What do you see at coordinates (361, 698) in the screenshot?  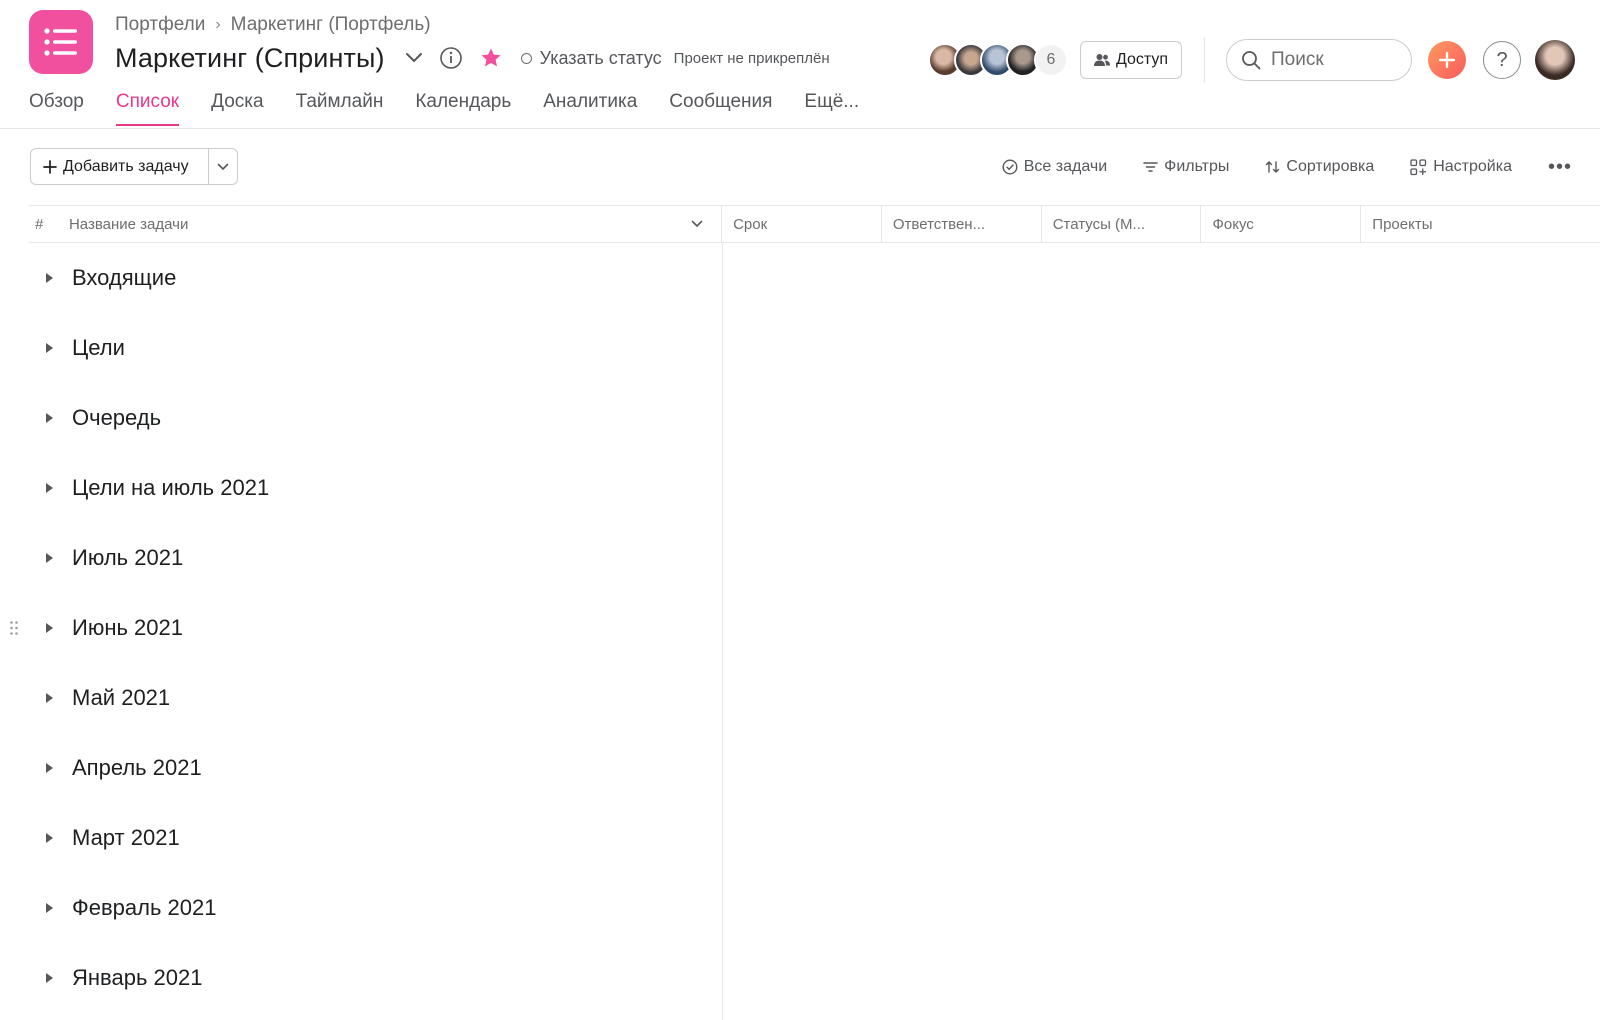 I see `section-row: Май 2021` at bounding box center [361, 698].